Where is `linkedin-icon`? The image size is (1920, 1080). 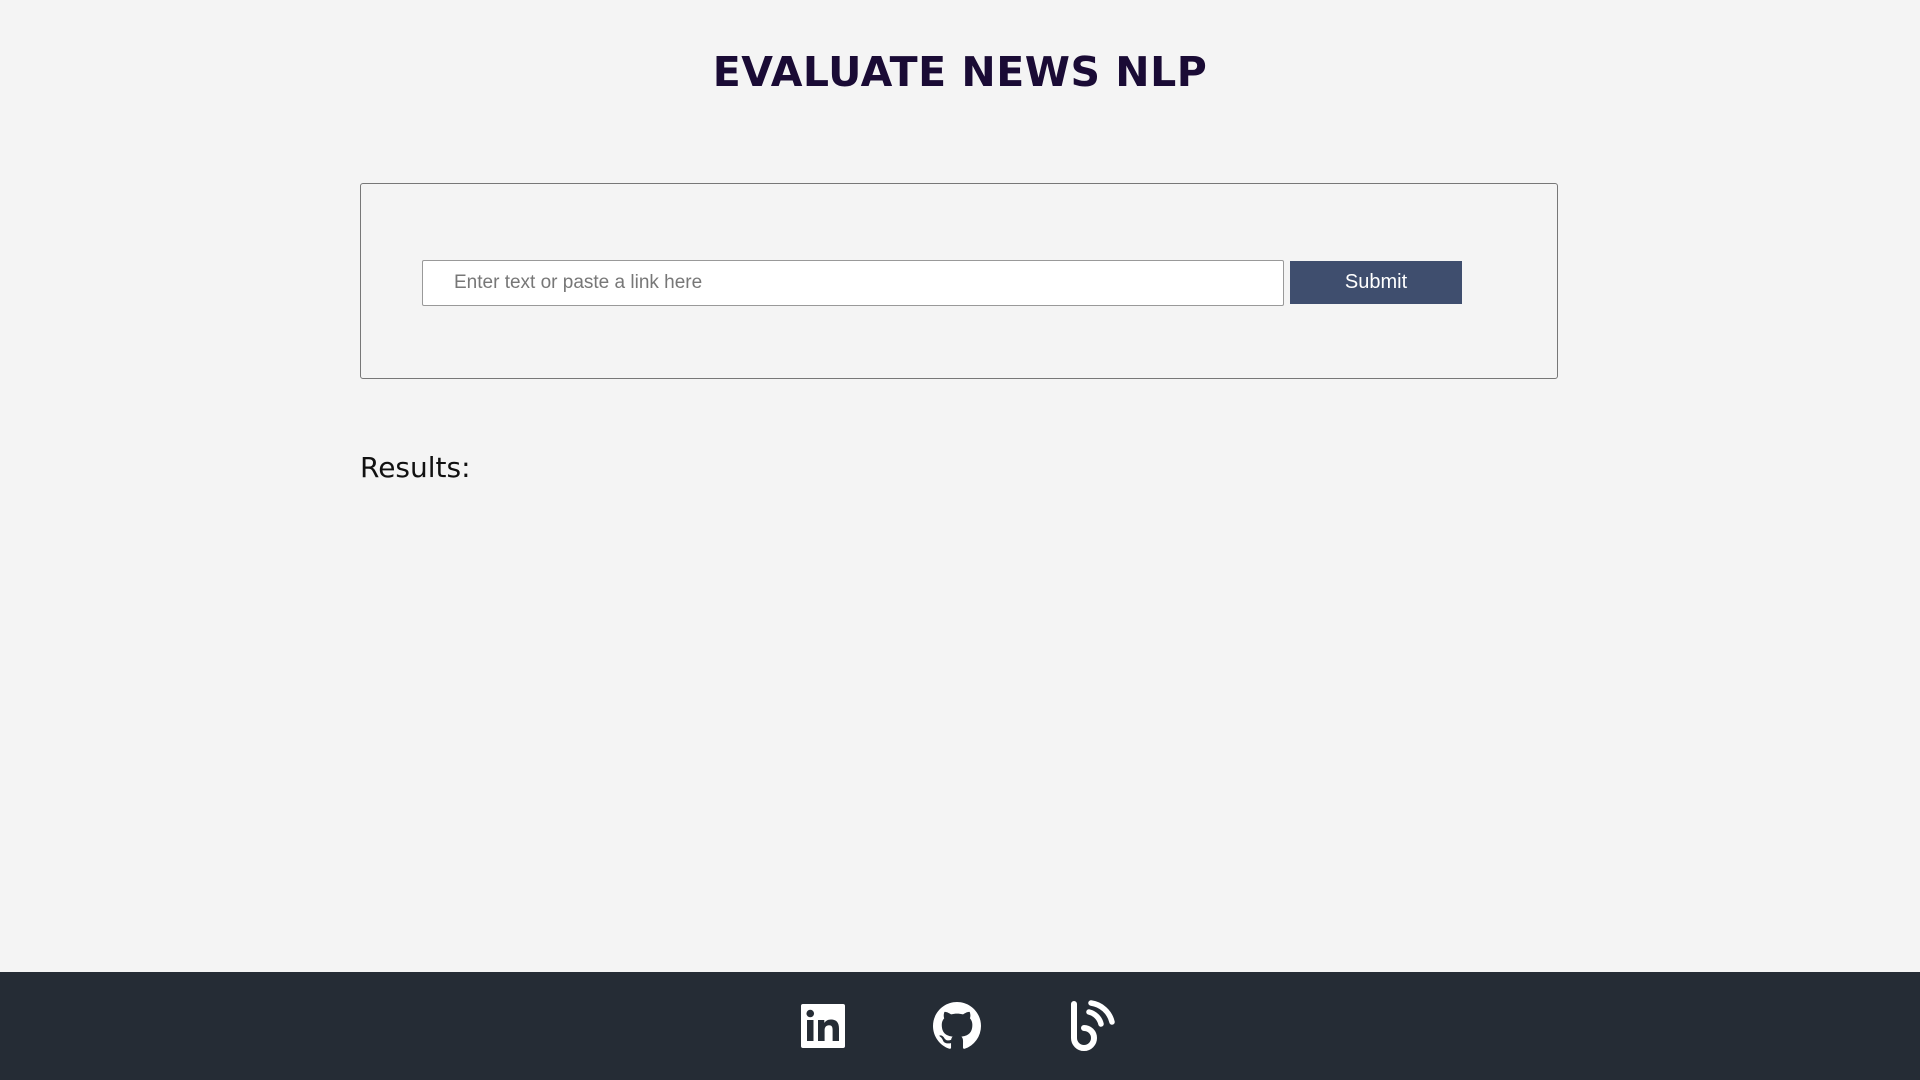 linkedin-icon is located at coordinates (823, 1026).